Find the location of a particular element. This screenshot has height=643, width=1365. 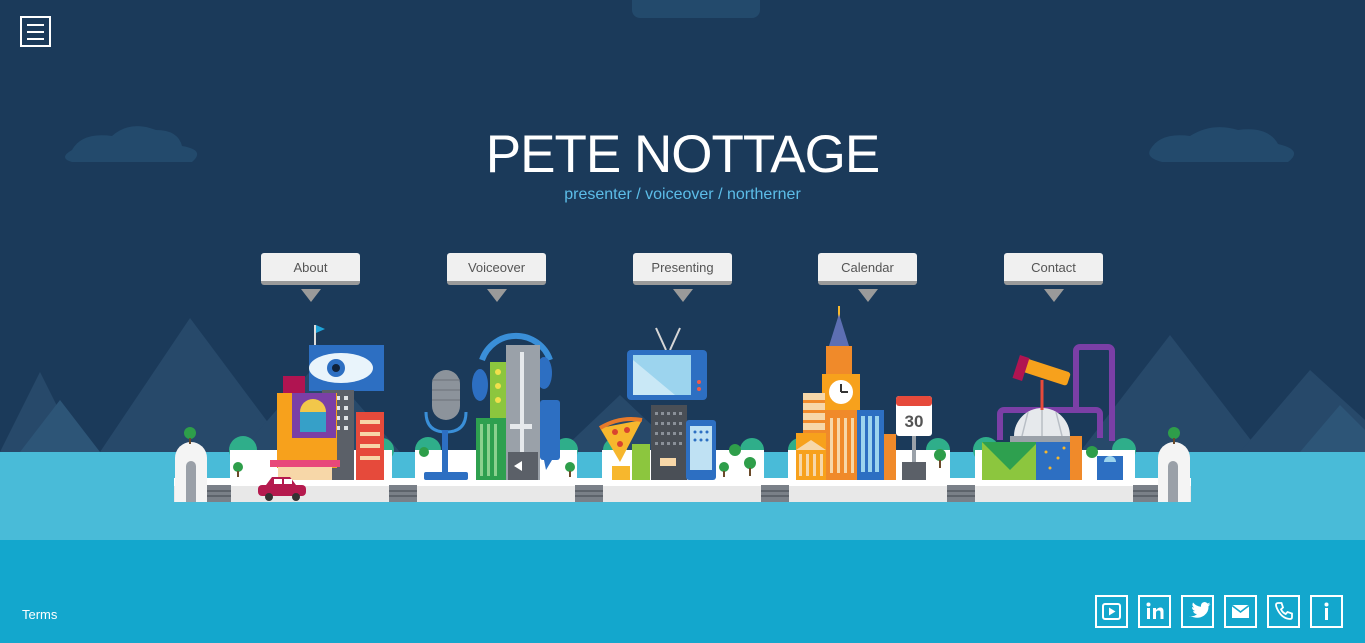

nav-calendar: Calendar is located at coordinates (867, 277).